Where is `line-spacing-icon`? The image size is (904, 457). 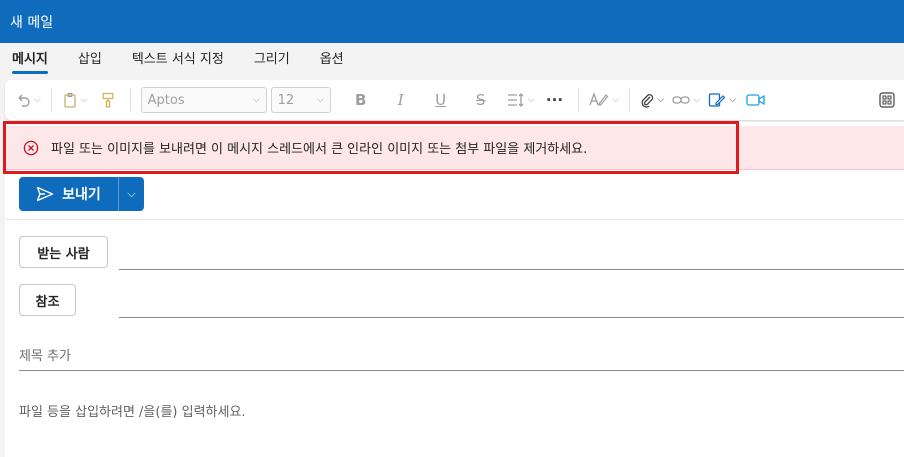
line-spacing-icon is located at coordinates (515, 100).